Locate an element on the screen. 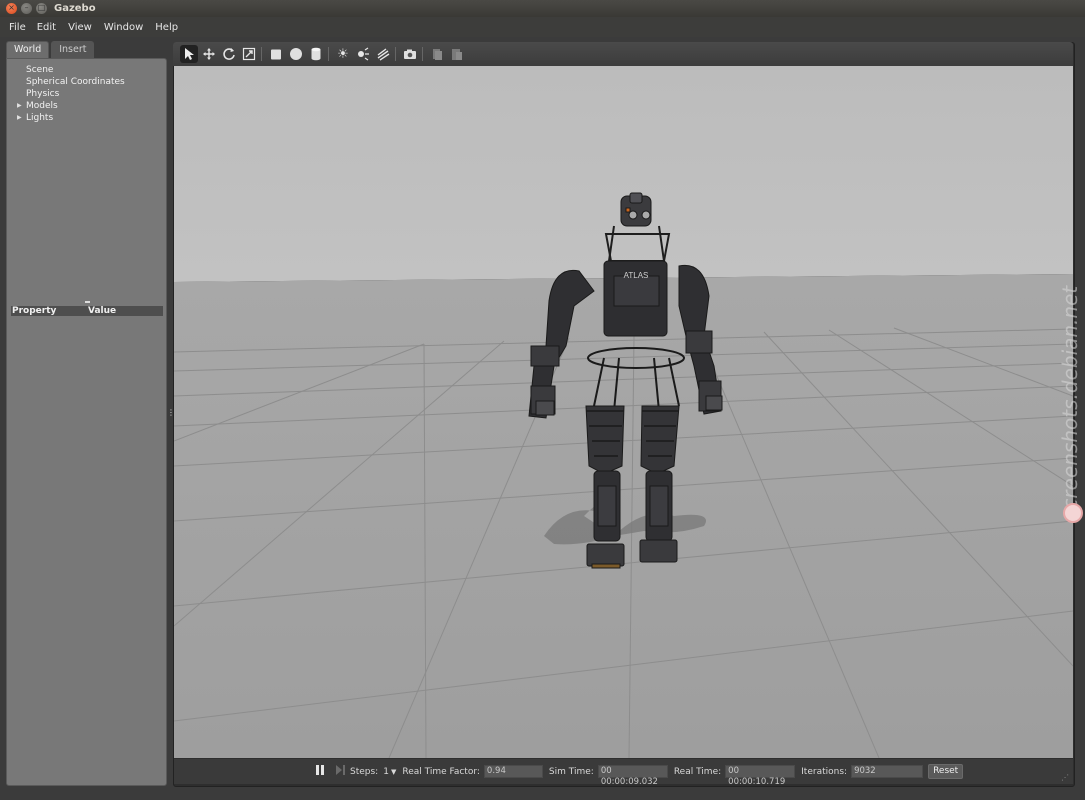  spot-light-icon is located at coordinates (363, 54).